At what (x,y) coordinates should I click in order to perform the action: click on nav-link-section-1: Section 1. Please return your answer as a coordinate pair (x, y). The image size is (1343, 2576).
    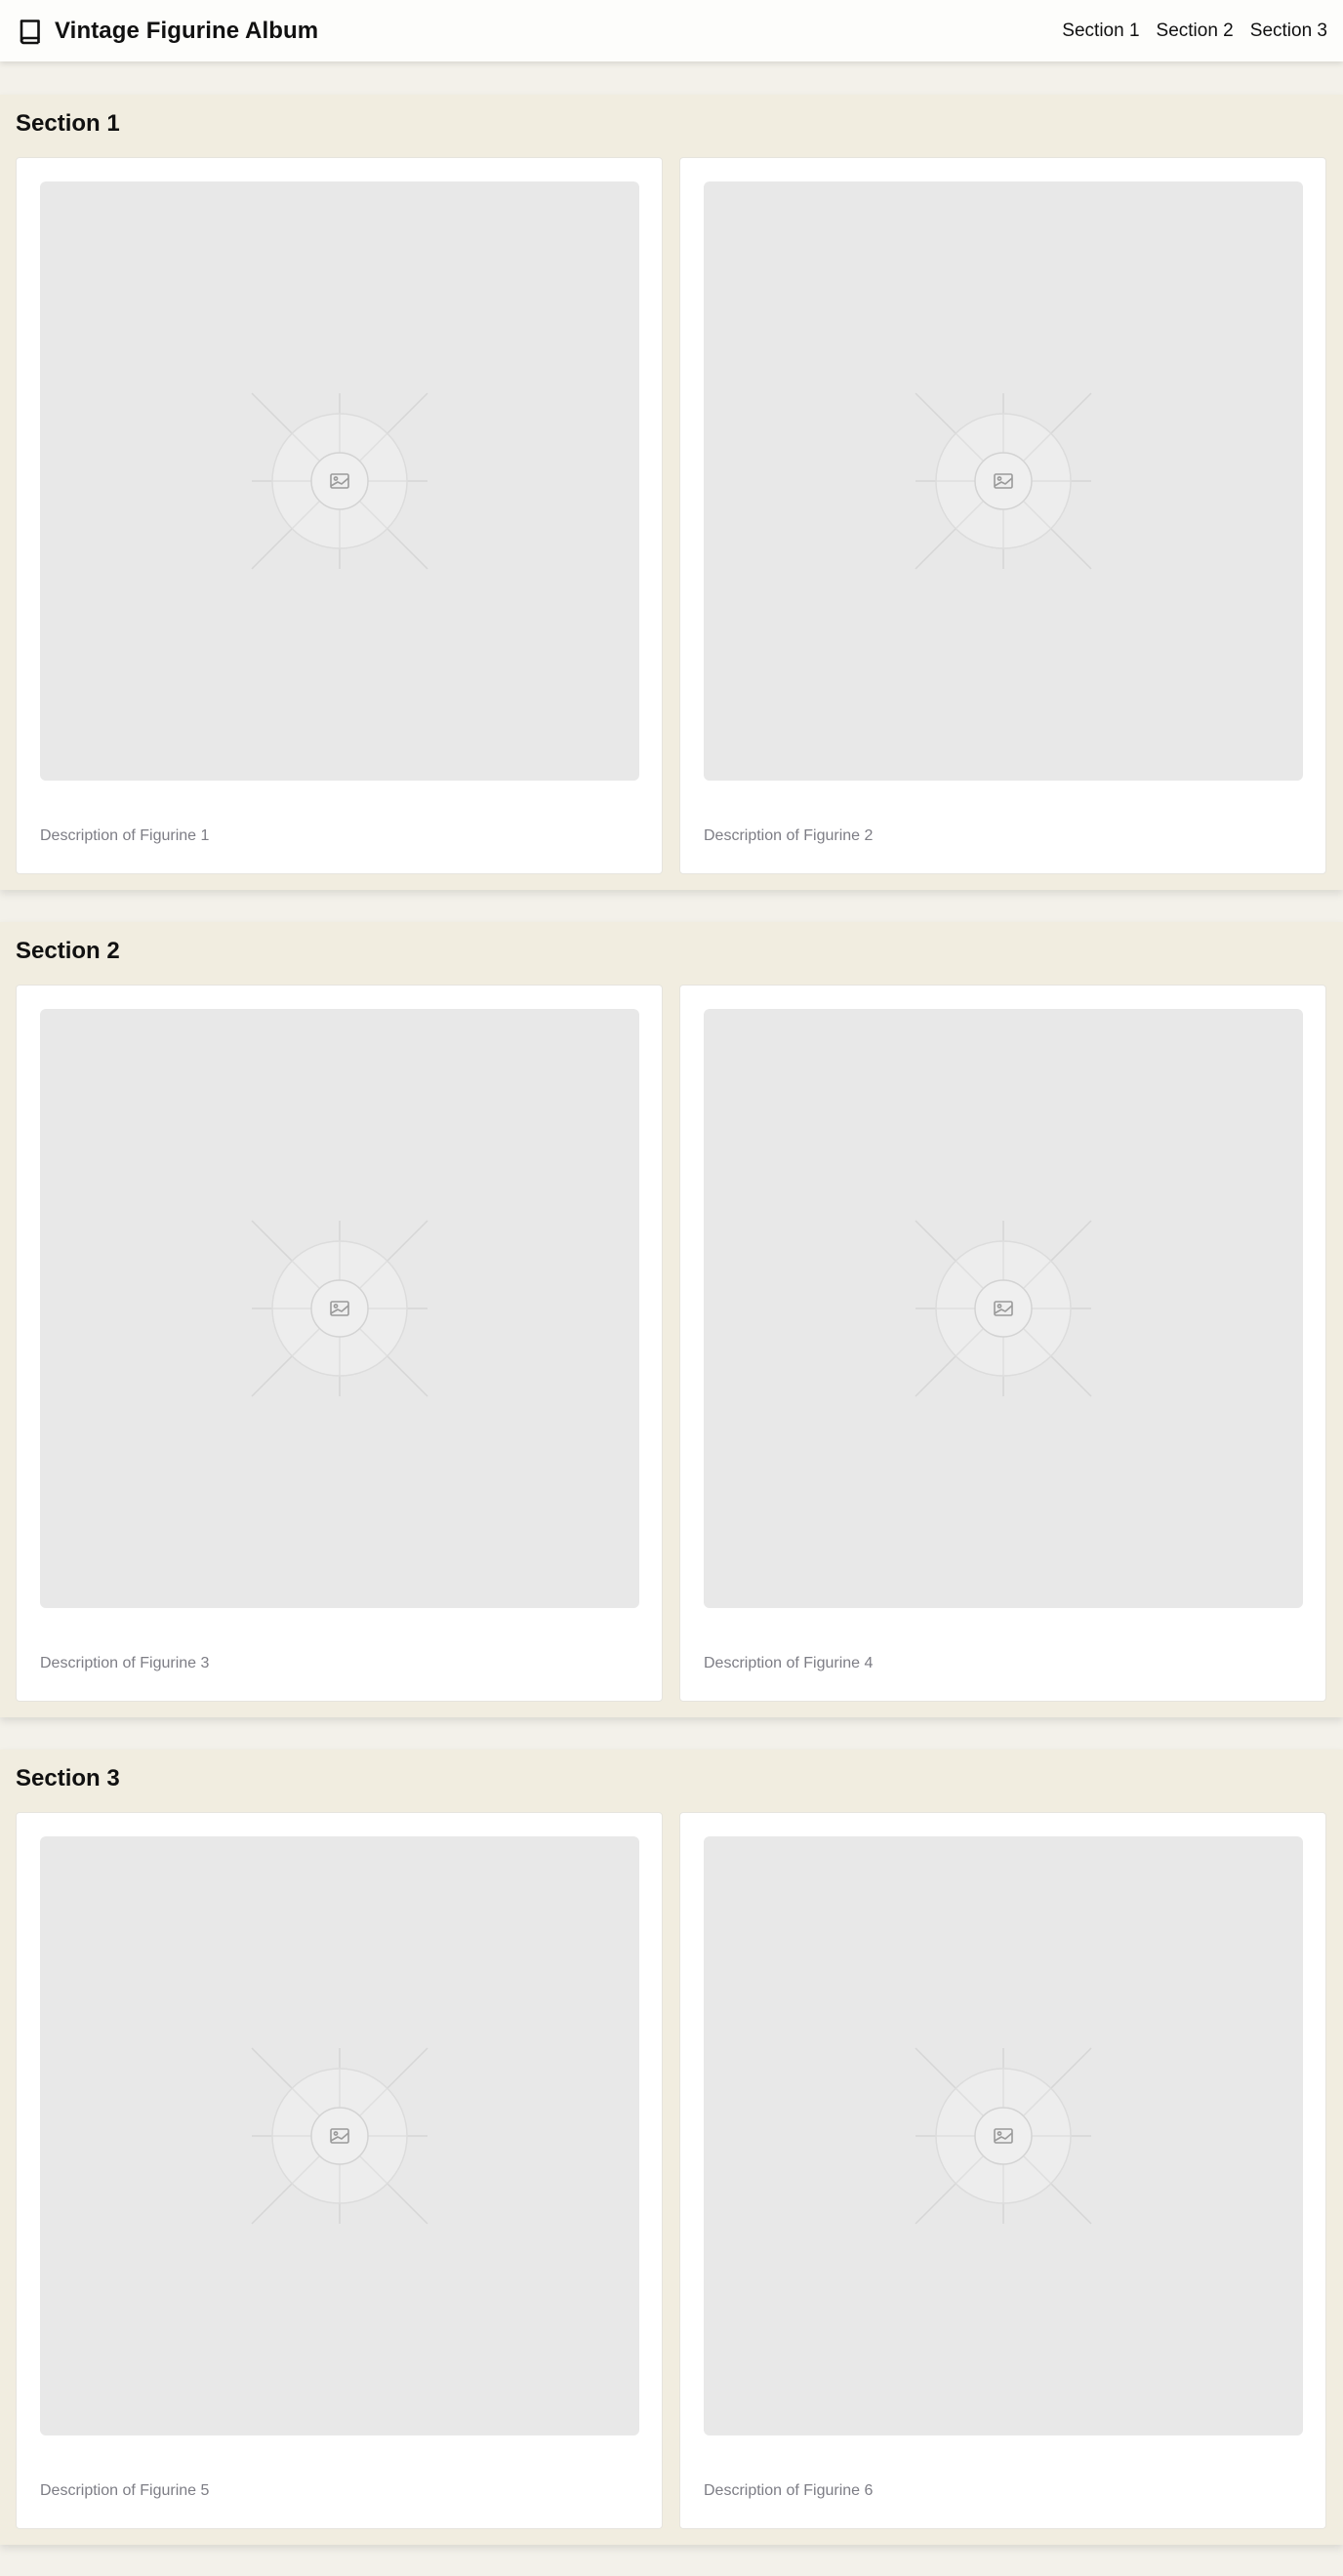
    Looking at the image, I should click on (1100, 31).